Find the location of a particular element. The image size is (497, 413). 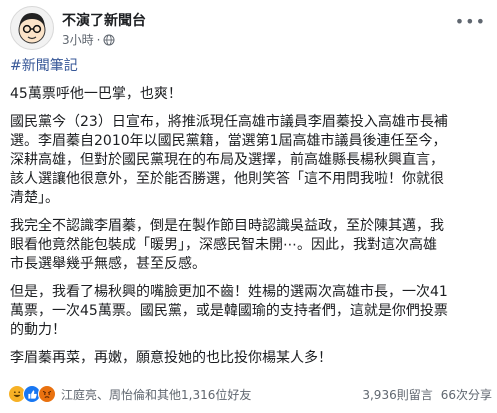

globe-icon is located at coordinates (109, 40).